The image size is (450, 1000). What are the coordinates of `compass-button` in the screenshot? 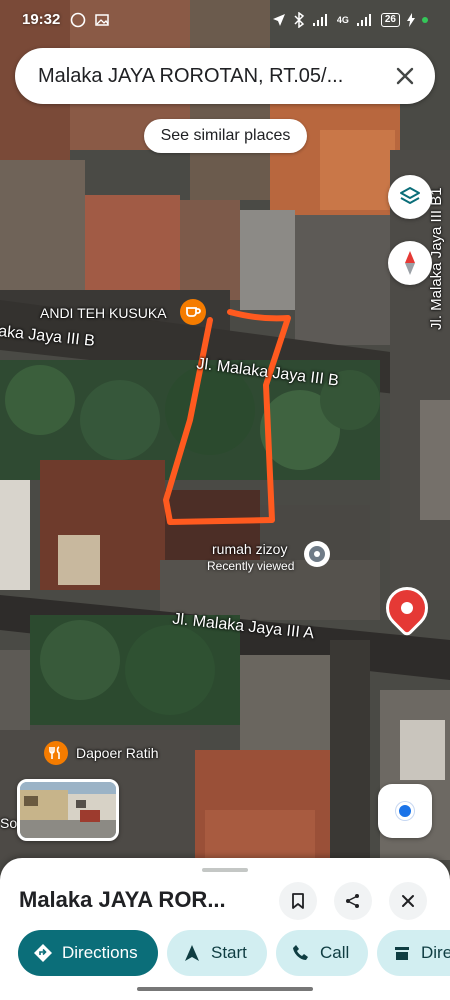 It's located at (410, 263).